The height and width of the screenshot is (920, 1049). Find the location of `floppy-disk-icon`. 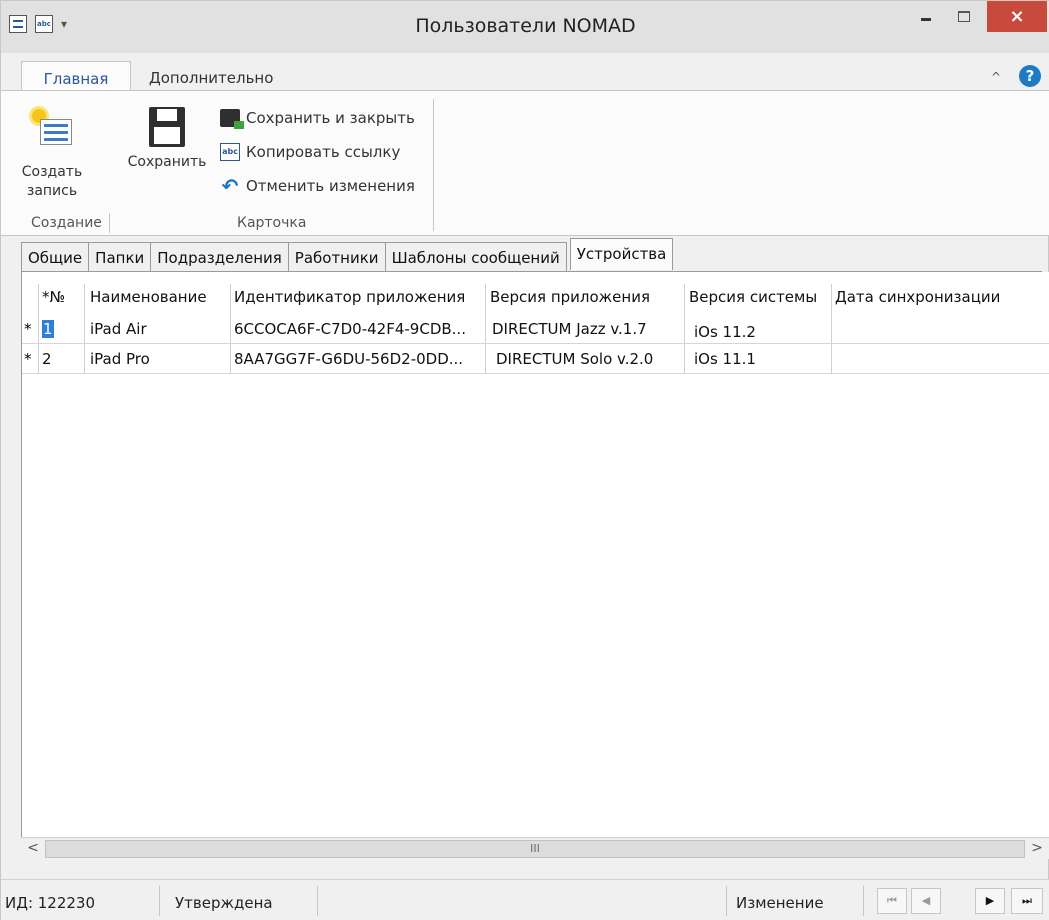

floppy-disk-icon is located at coordinates (167, 127).